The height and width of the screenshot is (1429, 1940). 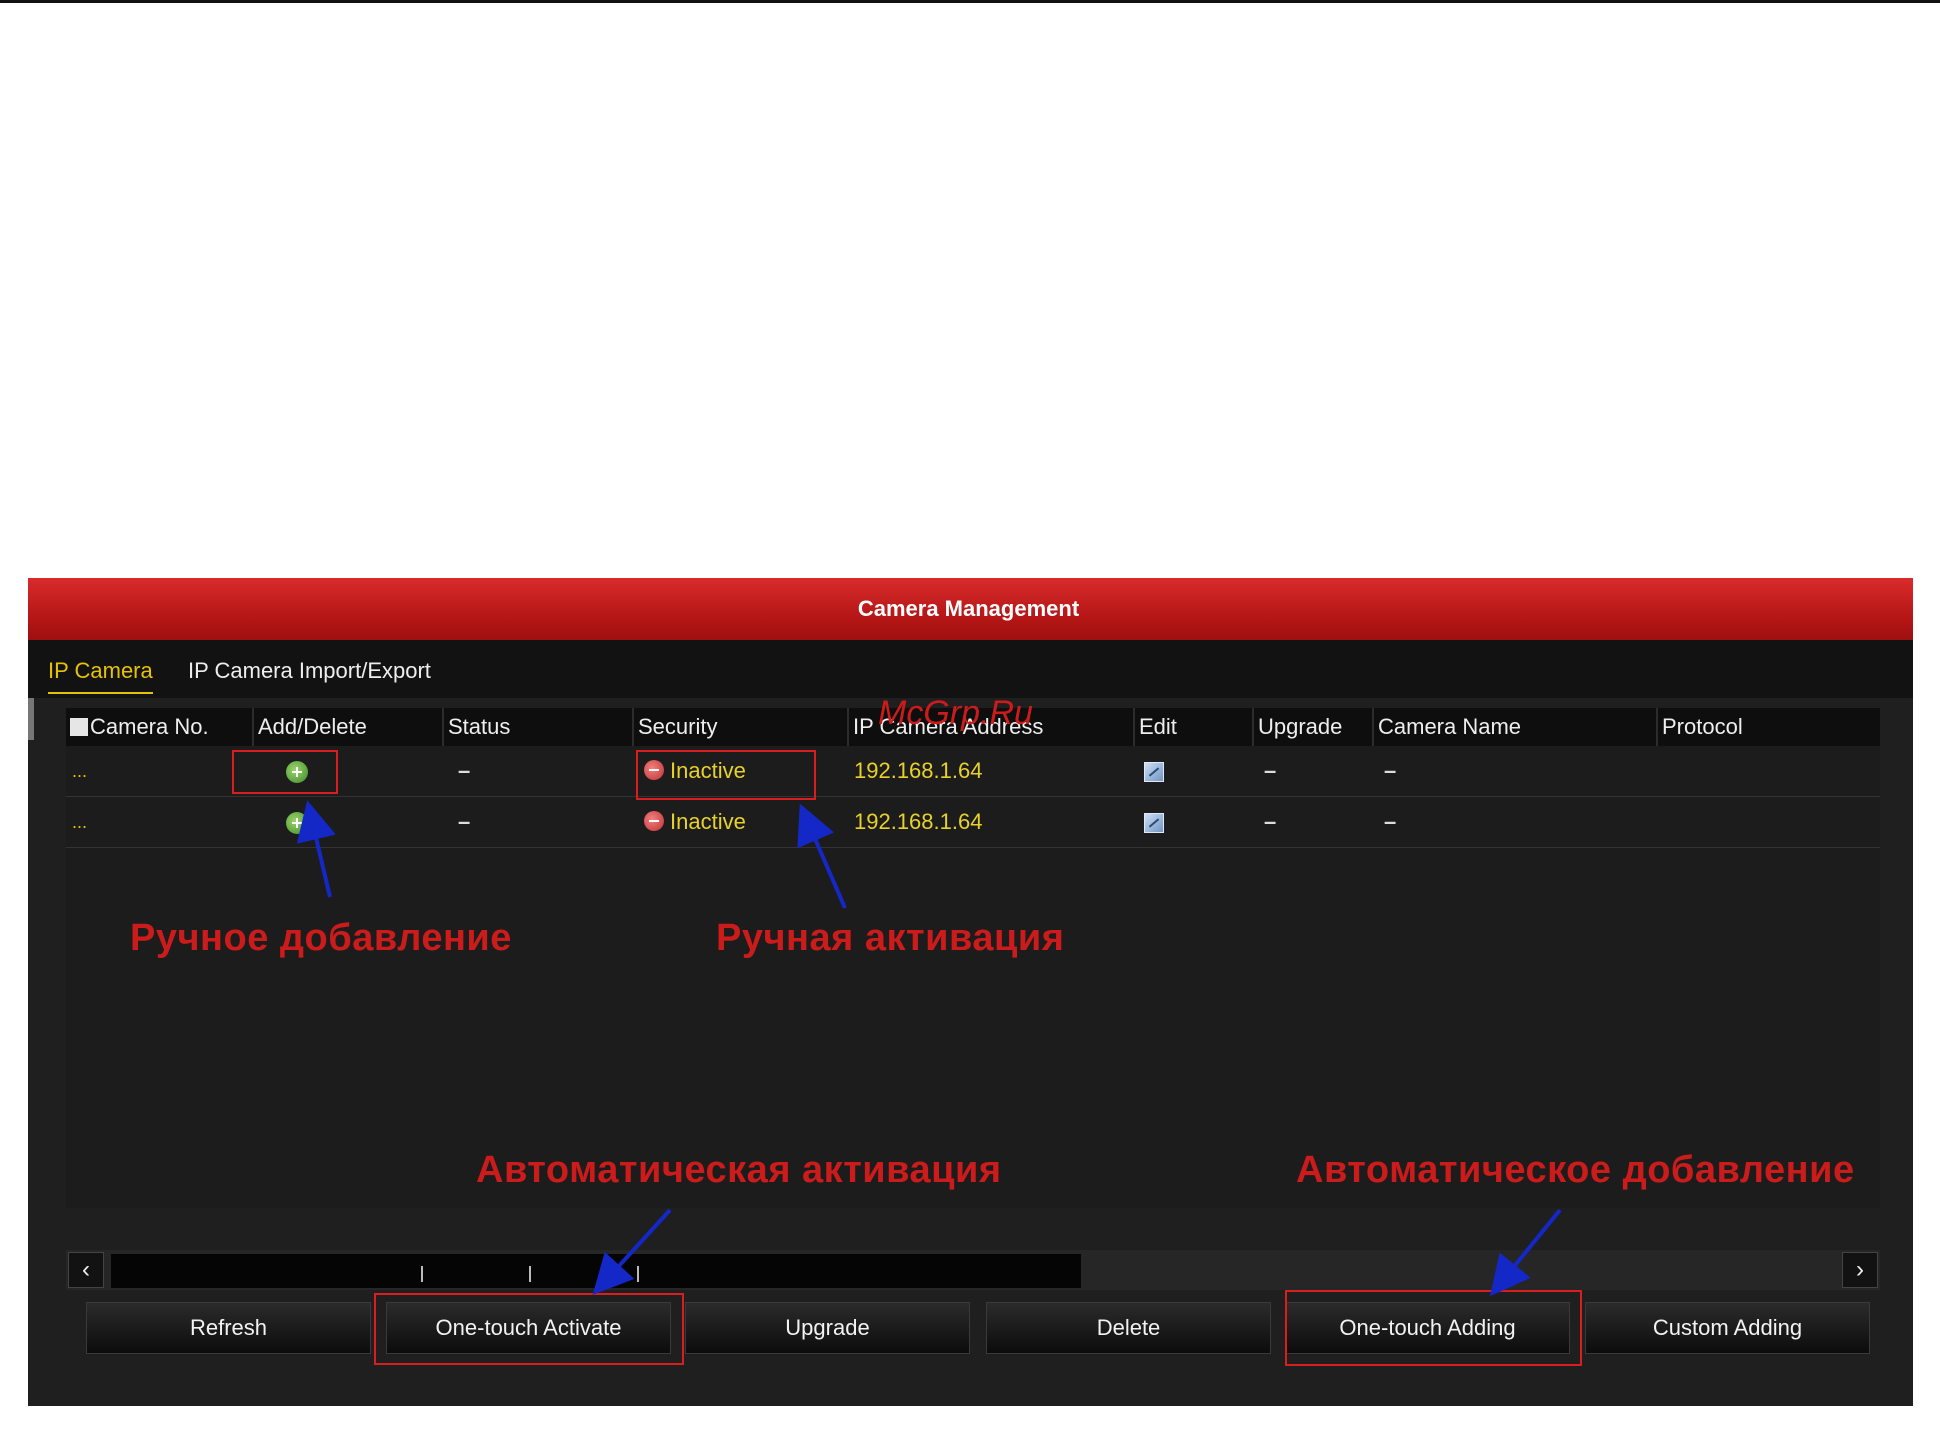 I want to click on annotation-manual-activate: Ручная активация, so click(x=890, y=938).